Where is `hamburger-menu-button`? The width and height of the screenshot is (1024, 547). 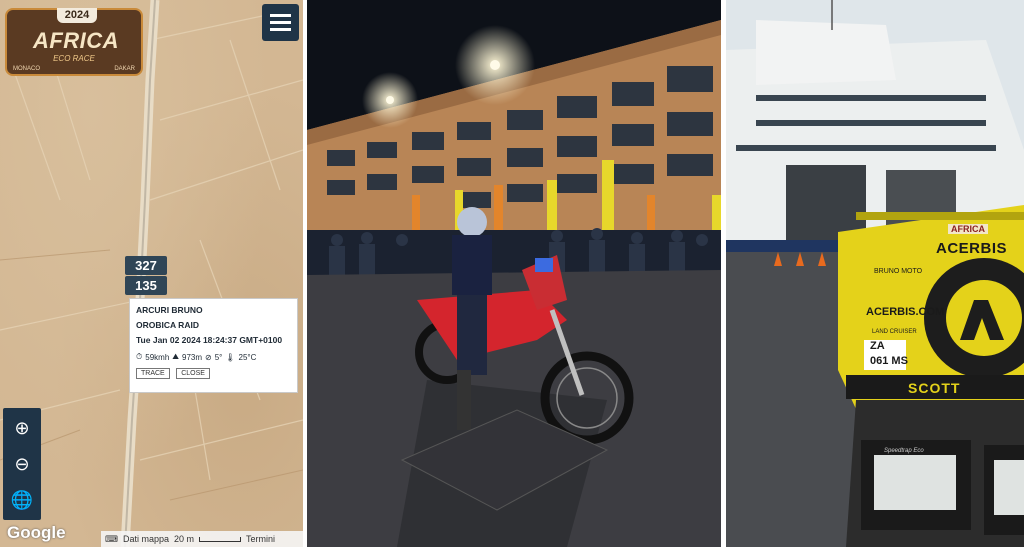
hamburger-menu-button is located at coordinates (280, 22).